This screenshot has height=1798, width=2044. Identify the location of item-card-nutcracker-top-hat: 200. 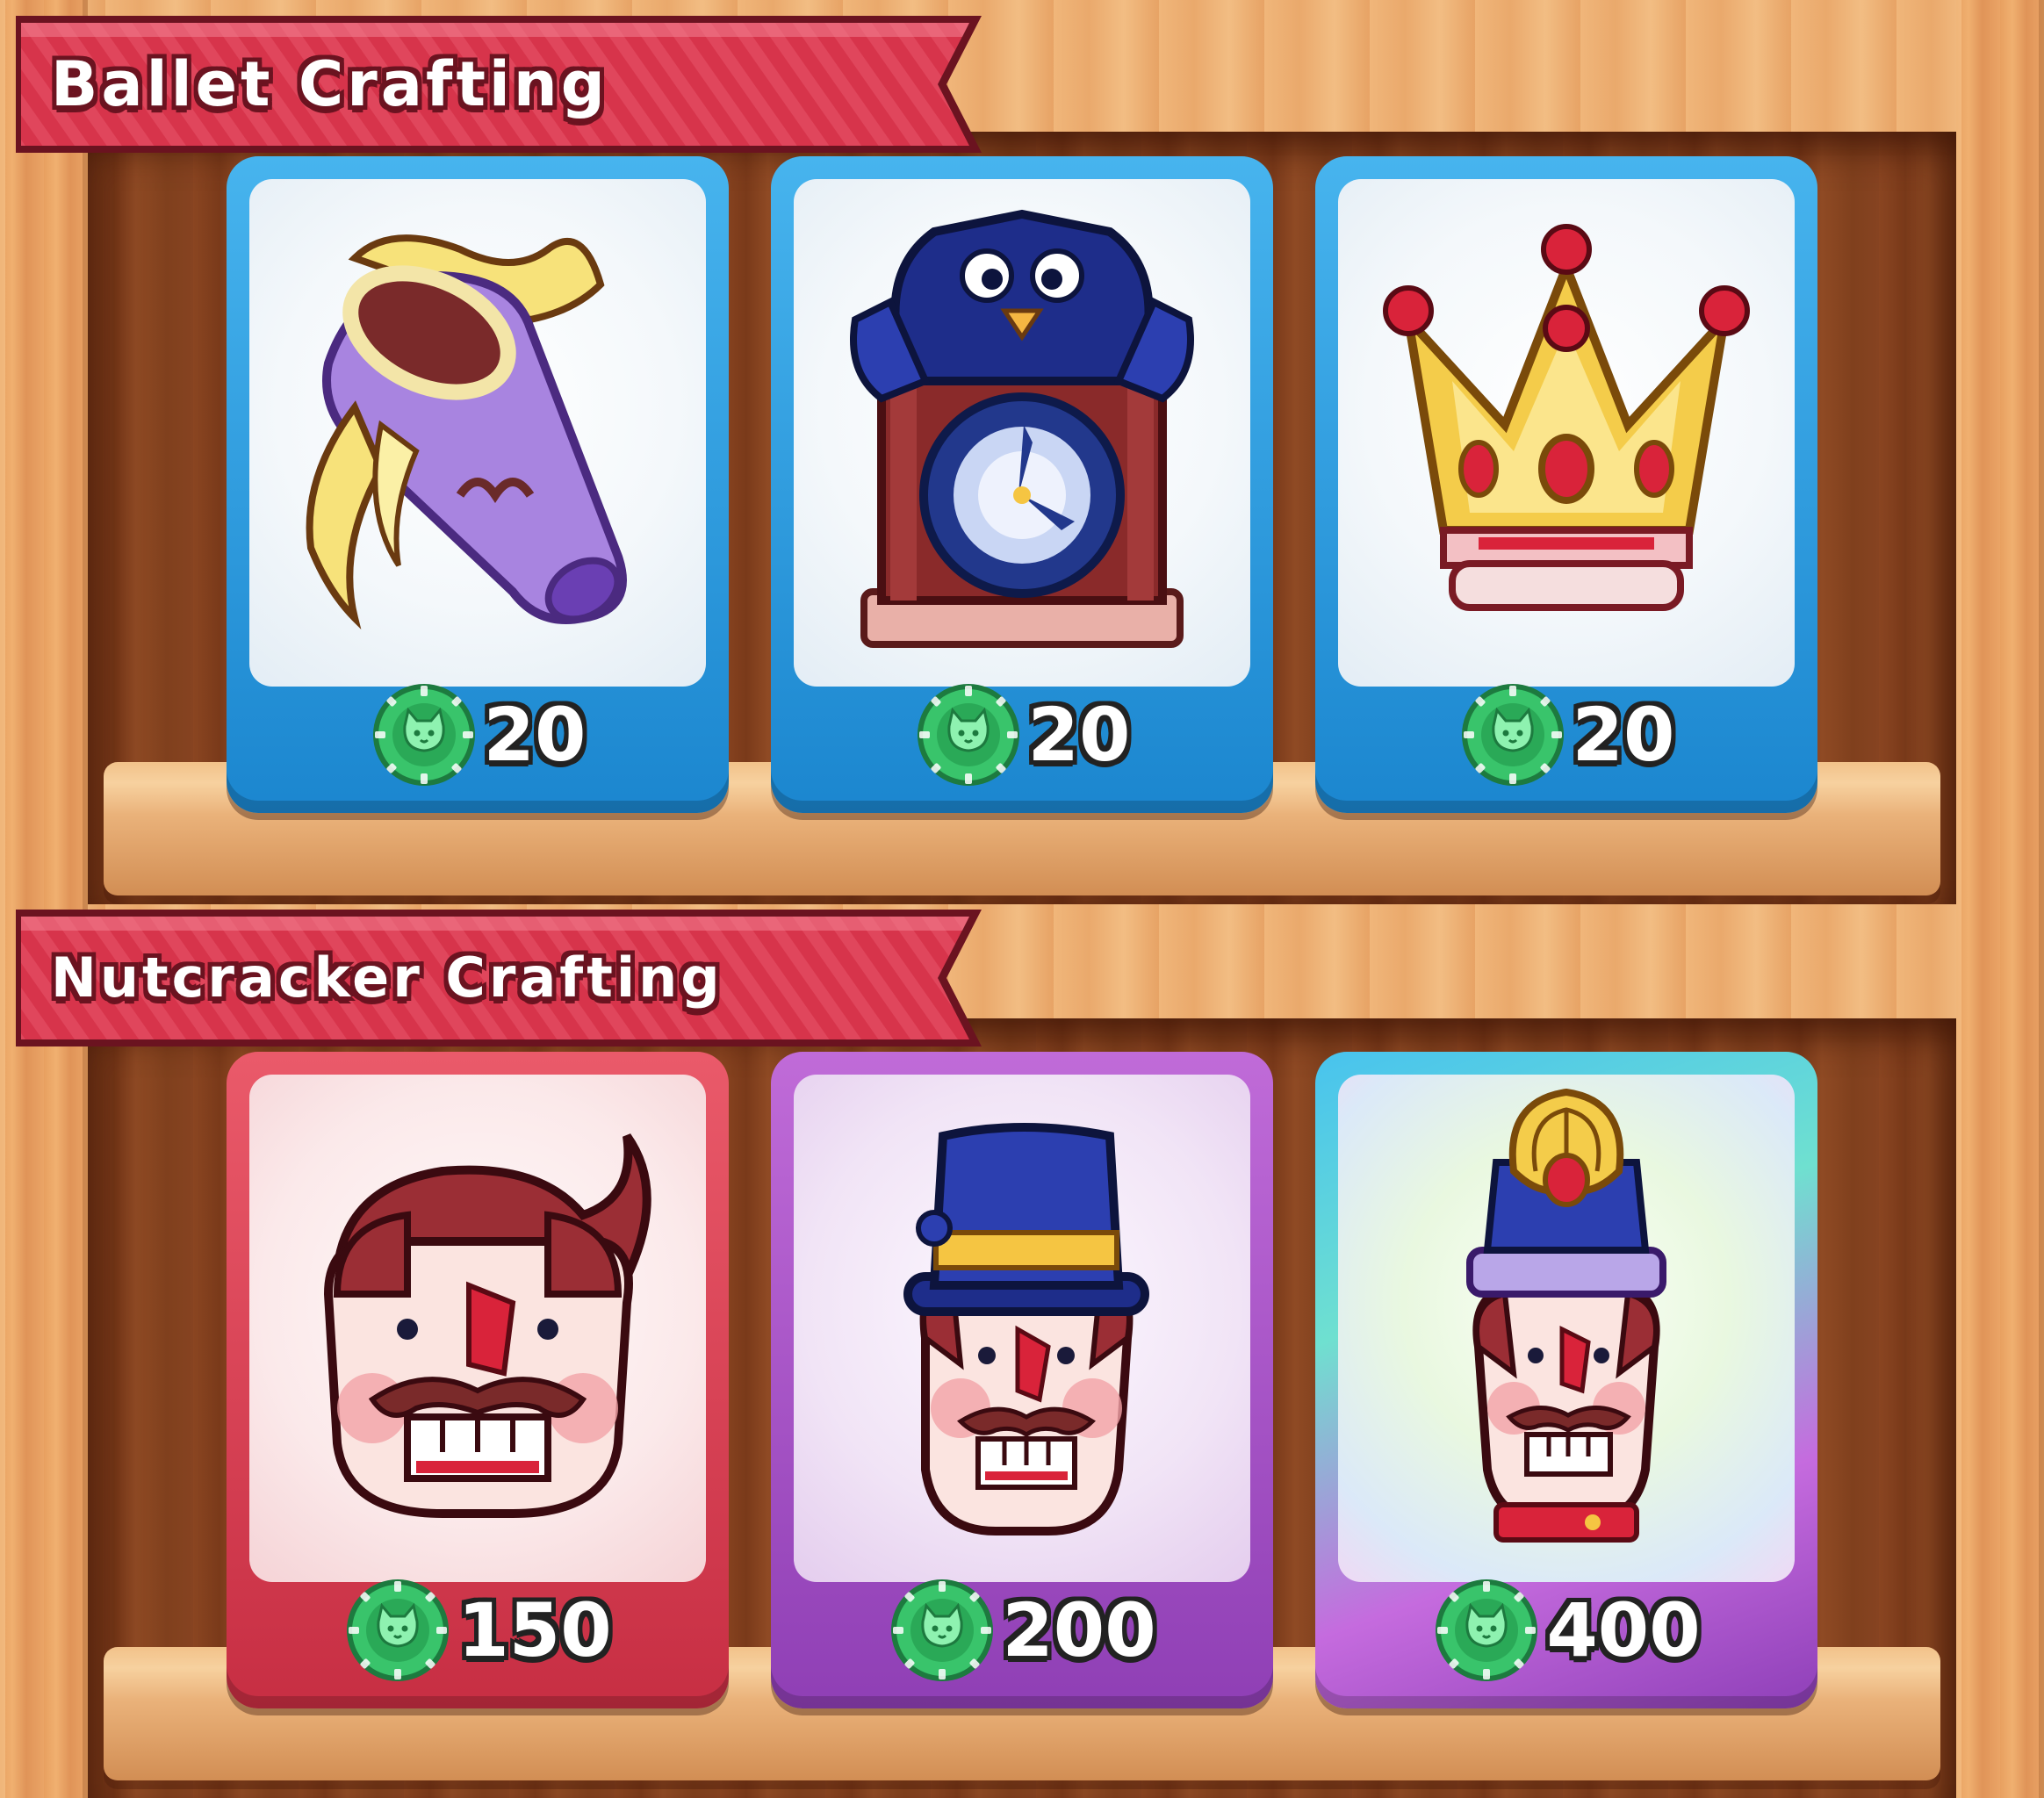
(1022, 1380).